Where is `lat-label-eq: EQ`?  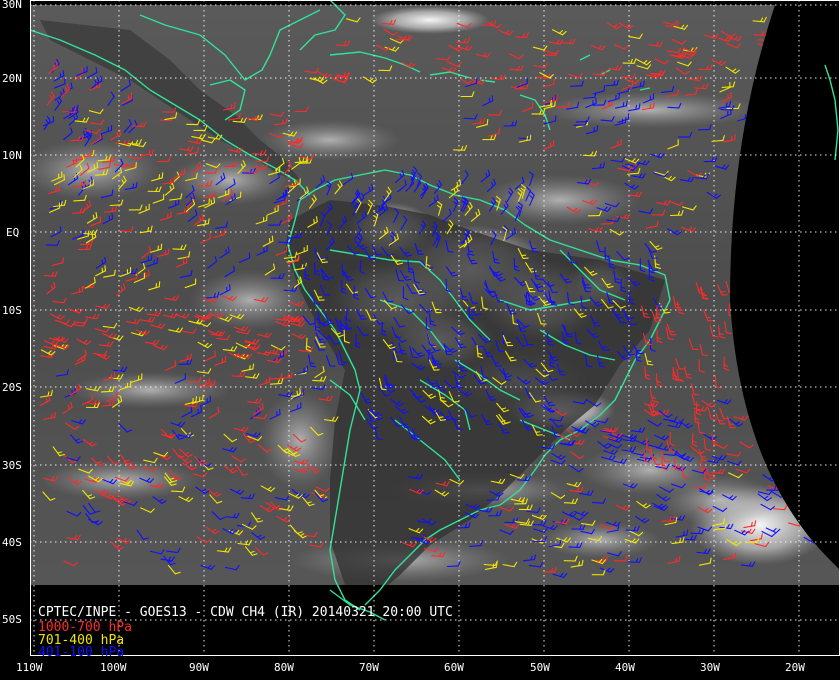
lat-label-eq: EQ is located at coordinates (12, 232).